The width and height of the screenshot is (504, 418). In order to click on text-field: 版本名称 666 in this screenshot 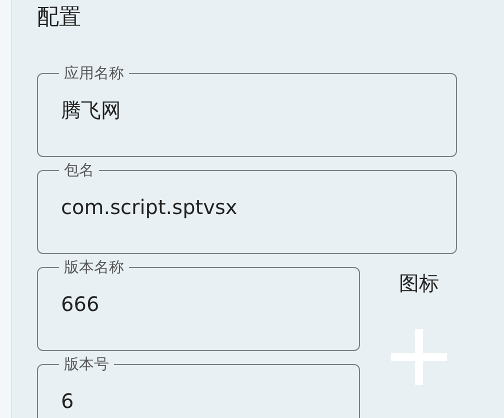, I will do `click(198, 305)`.